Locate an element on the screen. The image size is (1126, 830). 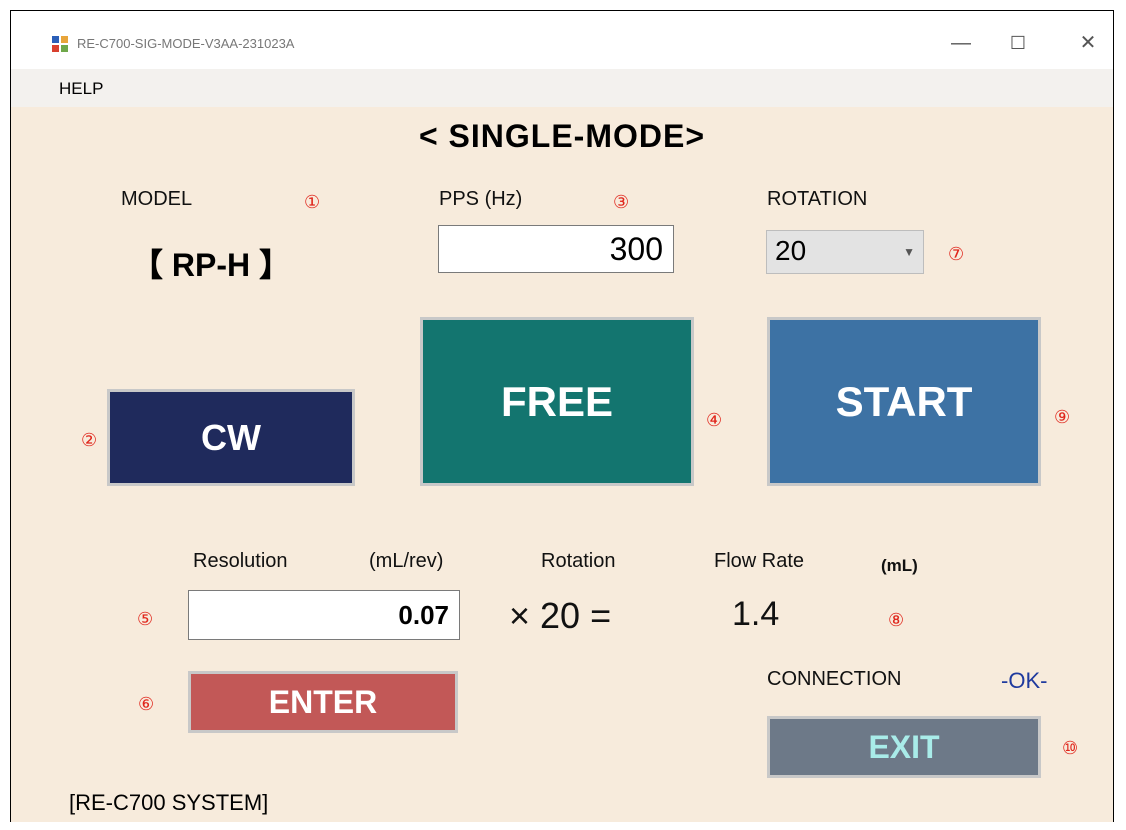
multiplier-text: × 20 = is located at coordinates (560, 615).